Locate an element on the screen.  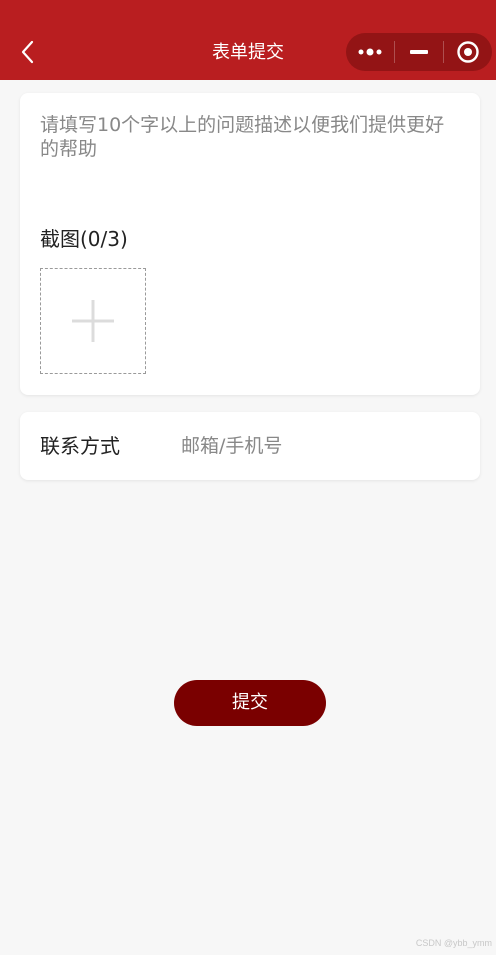
screenshot-label: 截图(0/3) is located at coordinates (84, 239).